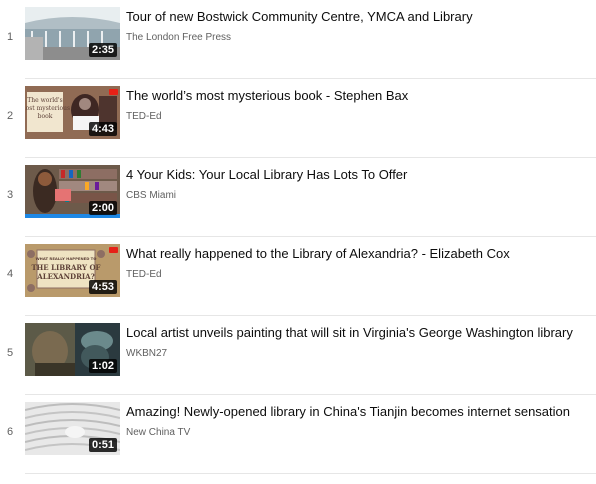 The width and height of the screenshot is (596, 484). What do you see at coordinates (310, 473) in the screenshot?
I see `divider` at bounding box center [310, 473].